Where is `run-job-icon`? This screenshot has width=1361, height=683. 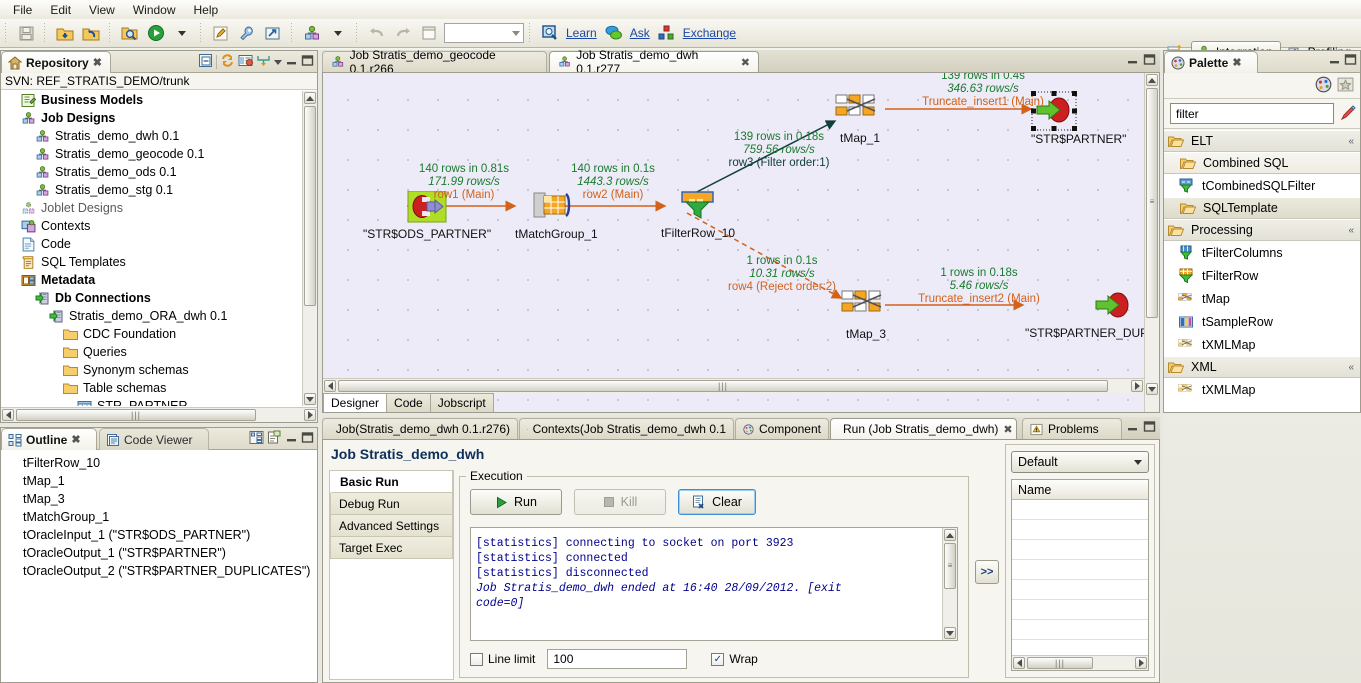
run-job-icon is located at coordinates (156, 33).